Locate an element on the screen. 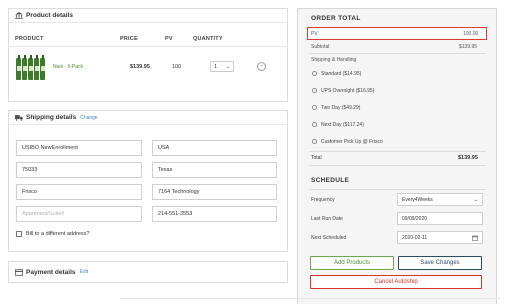 The image size is (513, 304). frequency-label: Frequency is located at coordinates (323, 200).